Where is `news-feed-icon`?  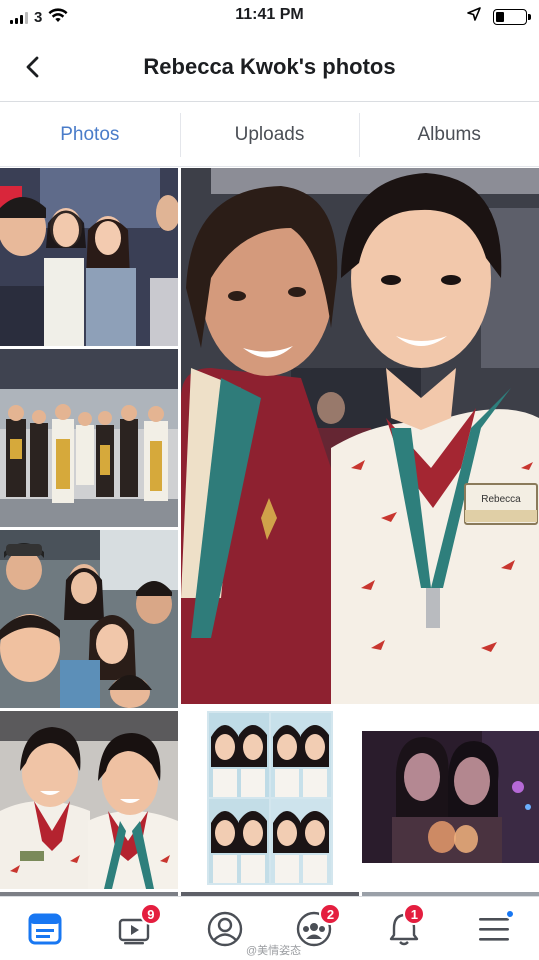 news-feed-icon is located at coordinates (45, 928).